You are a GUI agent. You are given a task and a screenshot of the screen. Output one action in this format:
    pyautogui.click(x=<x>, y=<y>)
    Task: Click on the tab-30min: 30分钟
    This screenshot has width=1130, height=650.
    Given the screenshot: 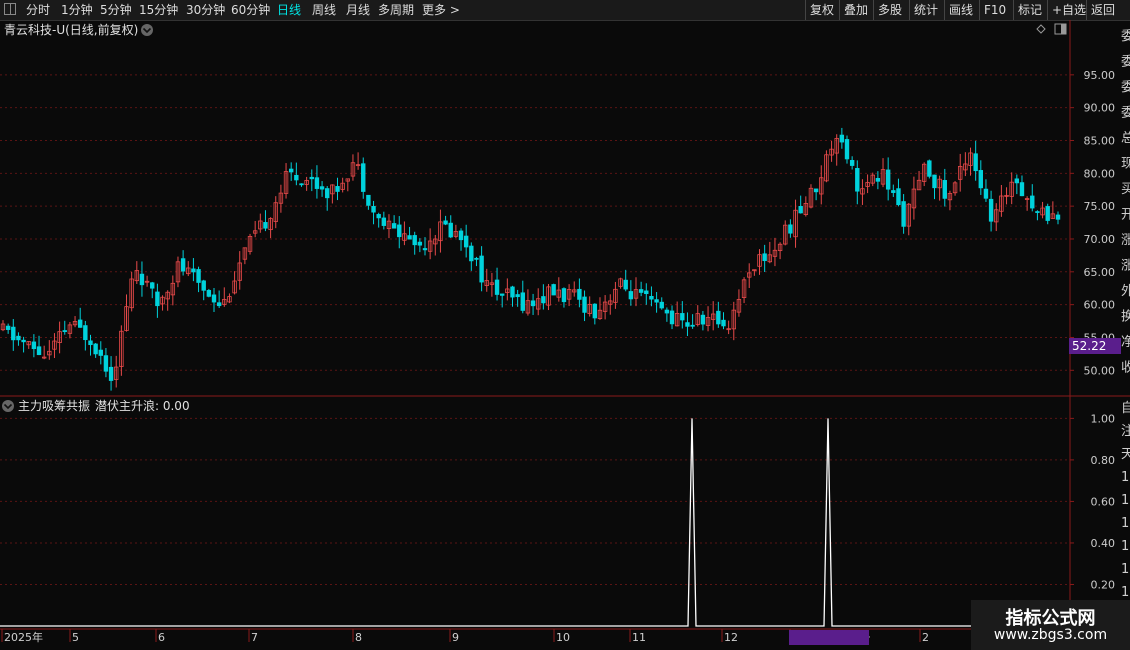 What is the action you would take?
    pyautogui.click(x=205, y=10)
    